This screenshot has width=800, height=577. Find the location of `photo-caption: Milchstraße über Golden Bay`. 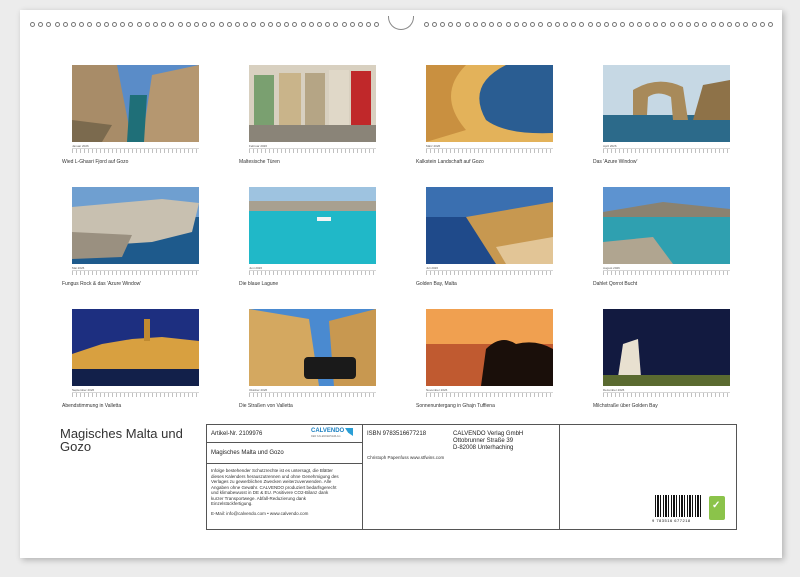

photo-caption: Milchstraße über Golden Bay is located at coordinates (625, 406).